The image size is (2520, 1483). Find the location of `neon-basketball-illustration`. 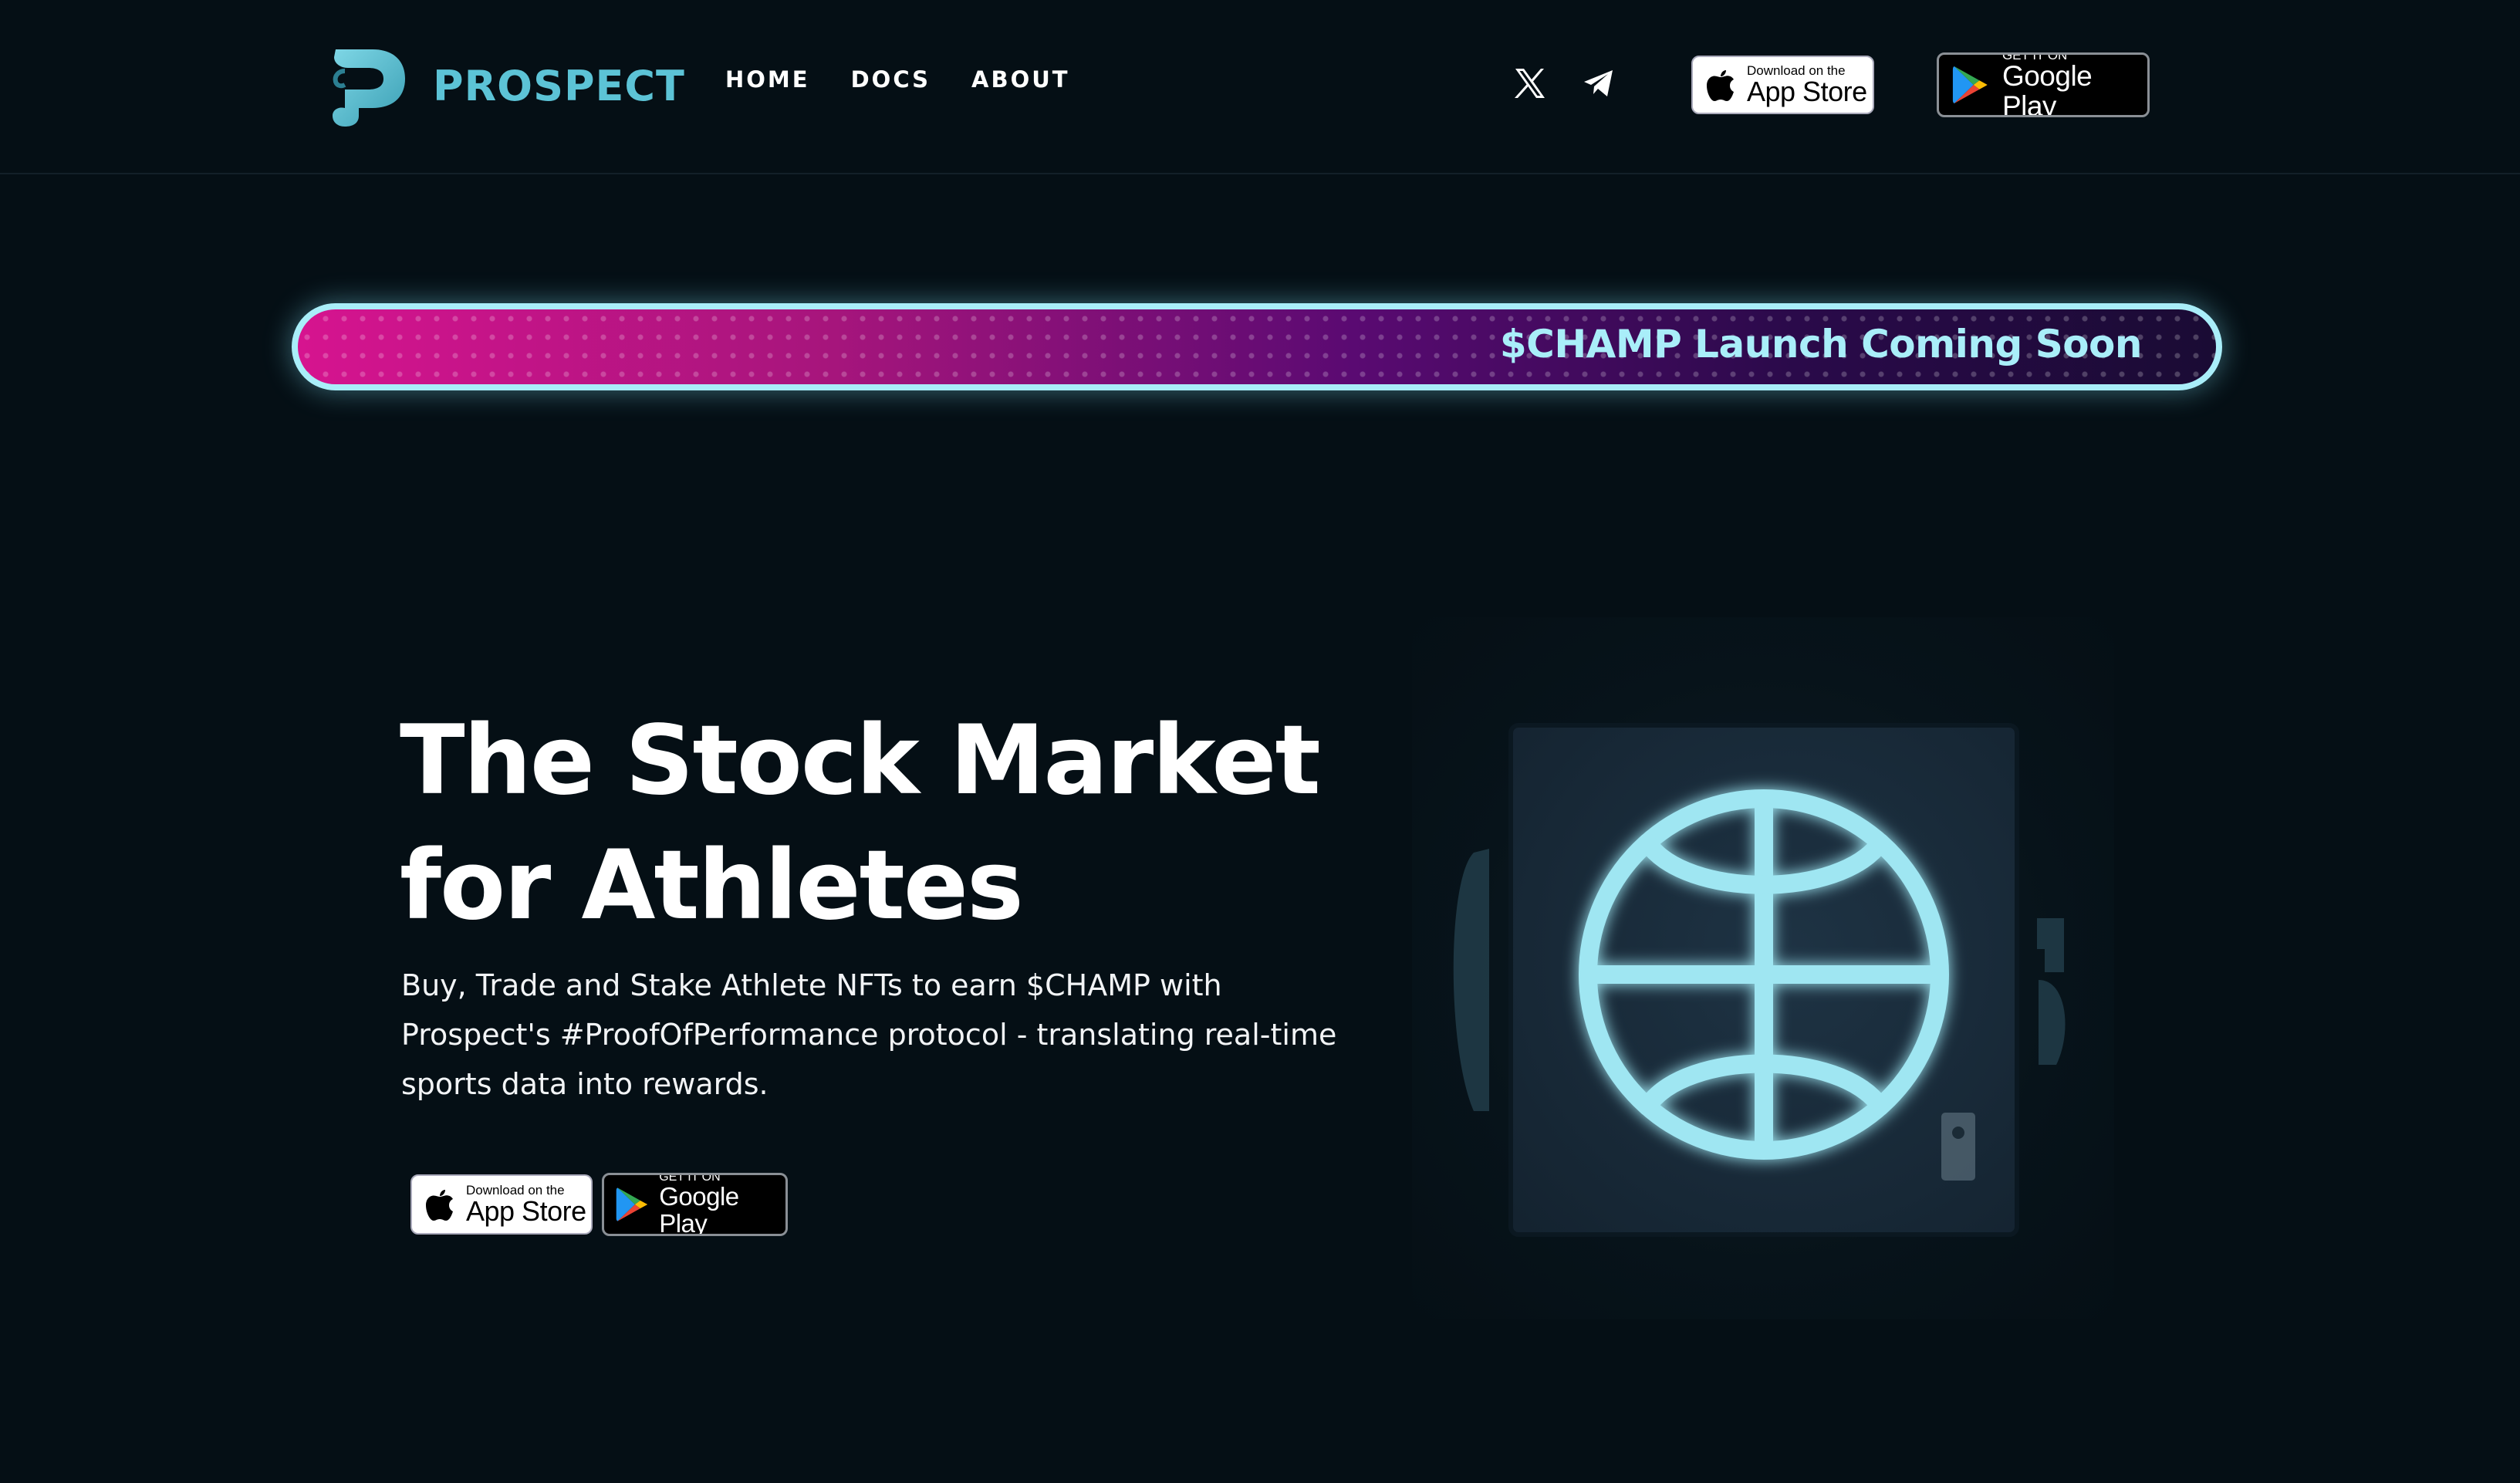

neon-basketball-illustration is located at coordinates (1759, 980).